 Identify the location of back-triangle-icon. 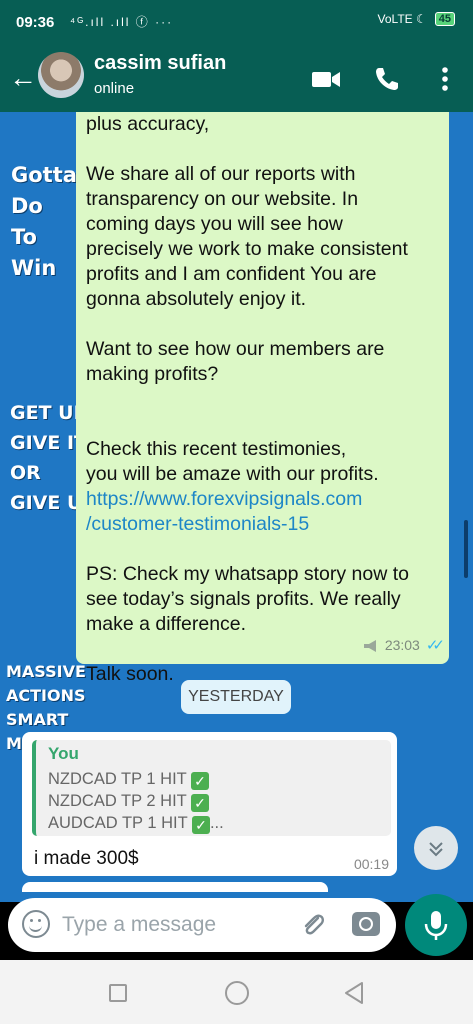
(354, 993).